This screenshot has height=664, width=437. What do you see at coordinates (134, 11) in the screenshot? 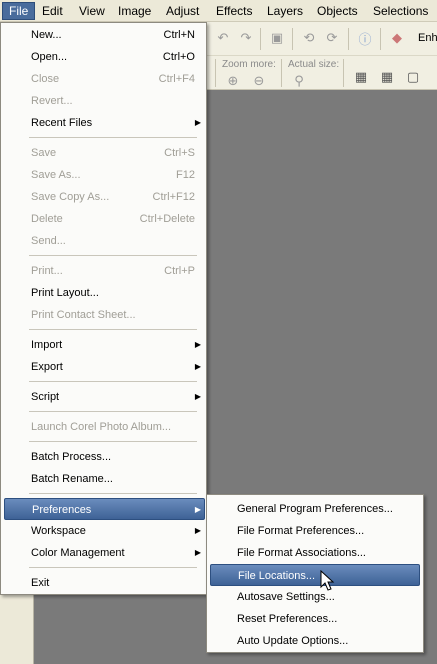
I see `menu-image: Image` at bounding box center [134, 11].